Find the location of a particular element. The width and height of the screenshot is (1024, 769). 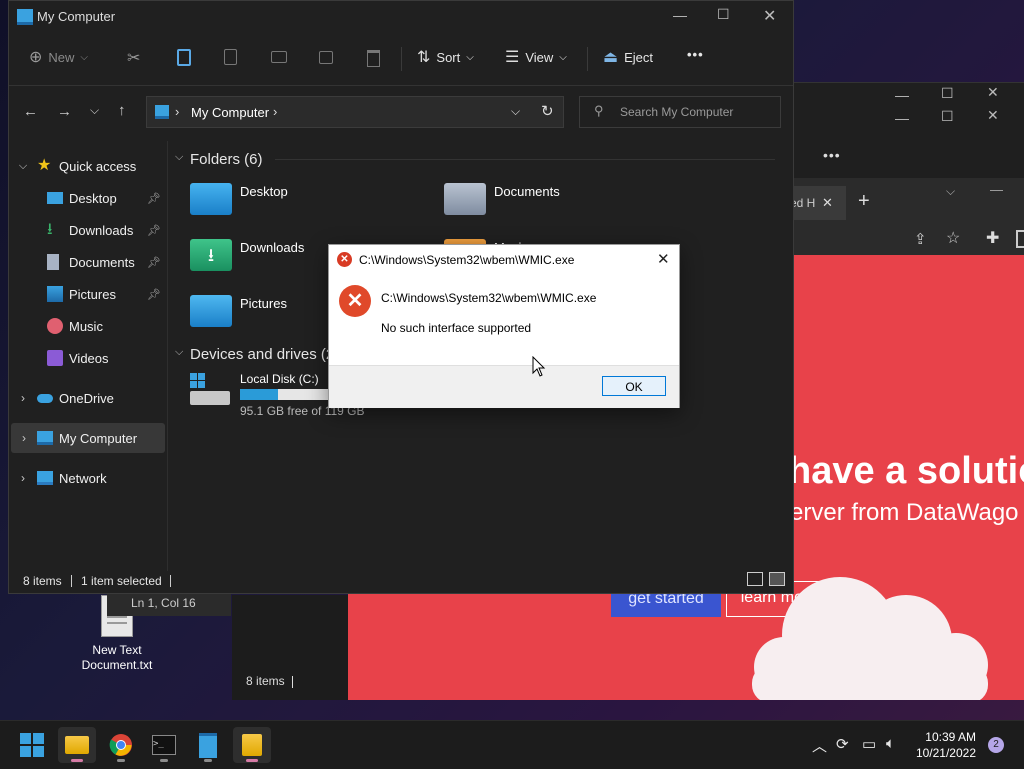

tiles-view-icon is located at coordinates (777, 579).